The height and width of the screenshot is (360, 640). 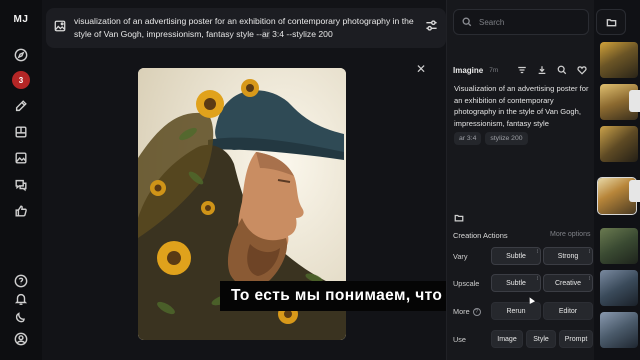 What do you see at coordinates (21, 339) in the screenshot?
I see `account-icon` at bounding box center [21, 339].